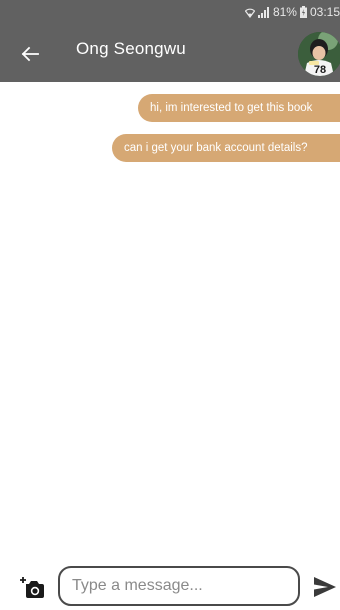  Describe the element at coordinates (303, 12) in the screenshot. I see `battery-icon` at that location.